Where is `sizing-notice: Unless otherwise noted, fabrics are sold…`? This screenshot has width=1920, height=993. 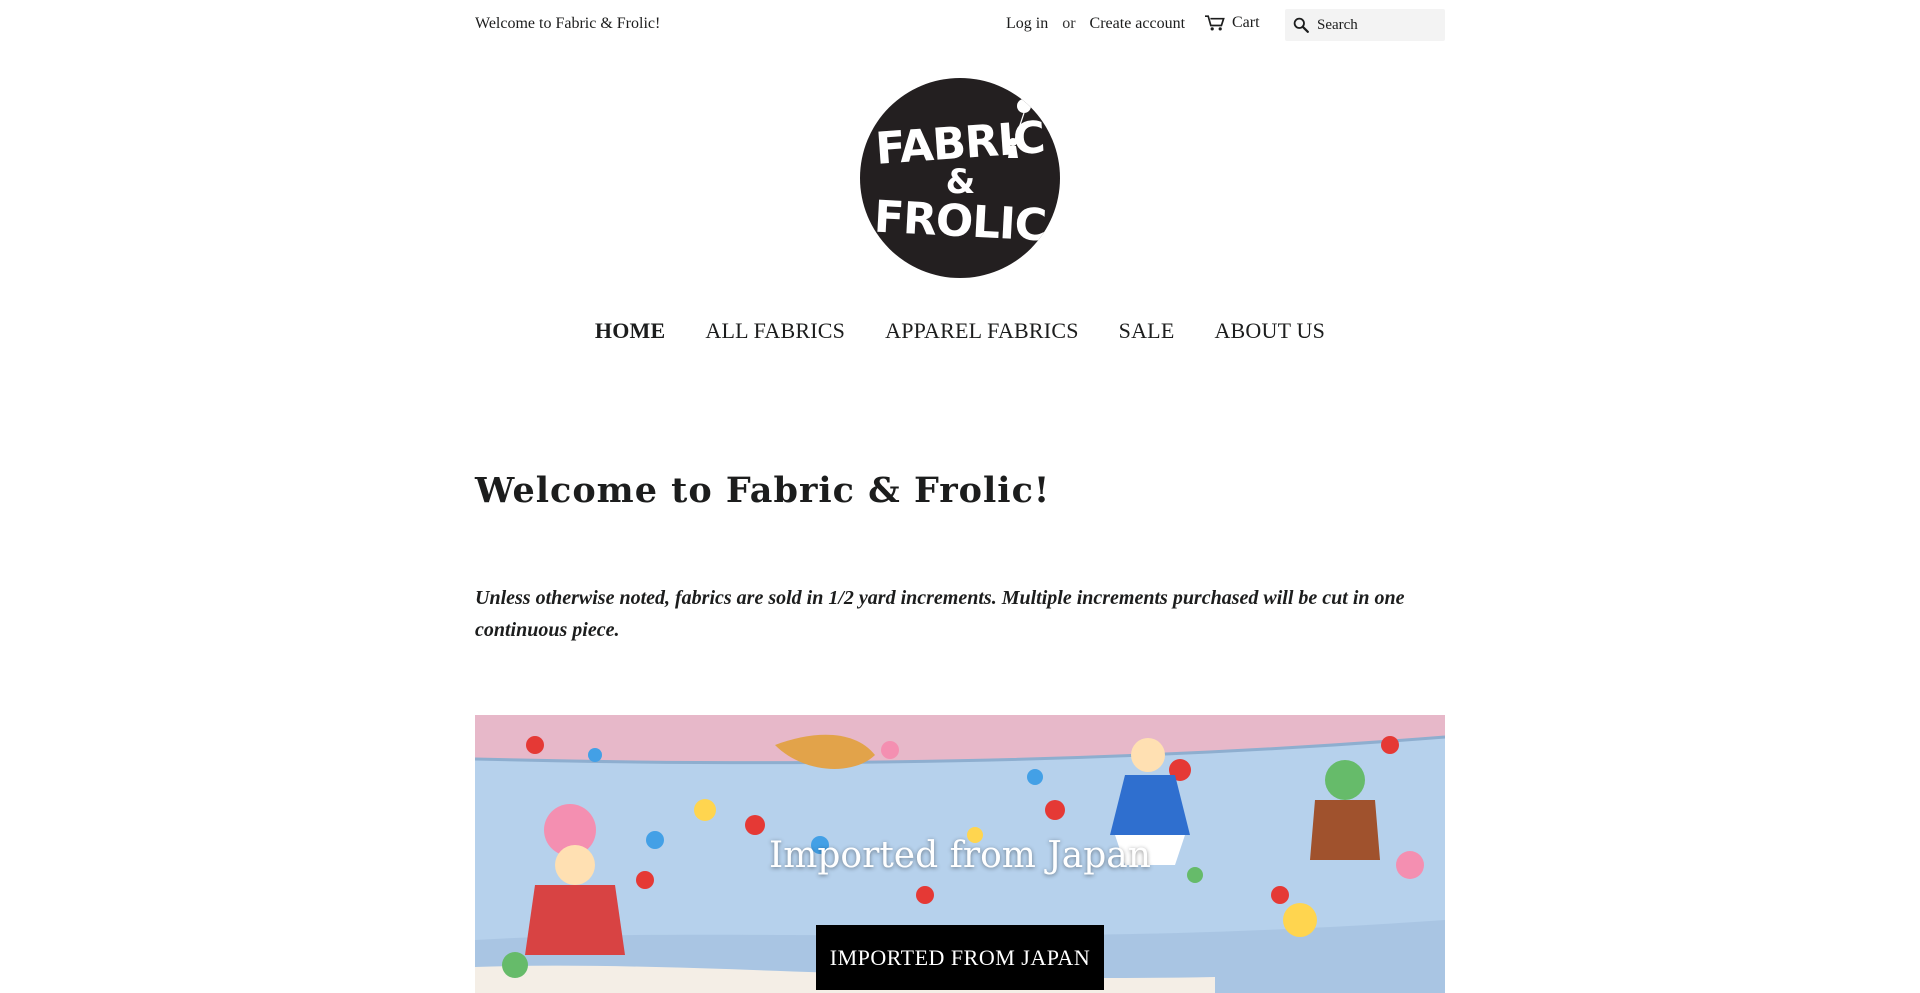 sizing-notice: Unless otherwise noted, fabrics are sold… is located at coordinates (940, 614).